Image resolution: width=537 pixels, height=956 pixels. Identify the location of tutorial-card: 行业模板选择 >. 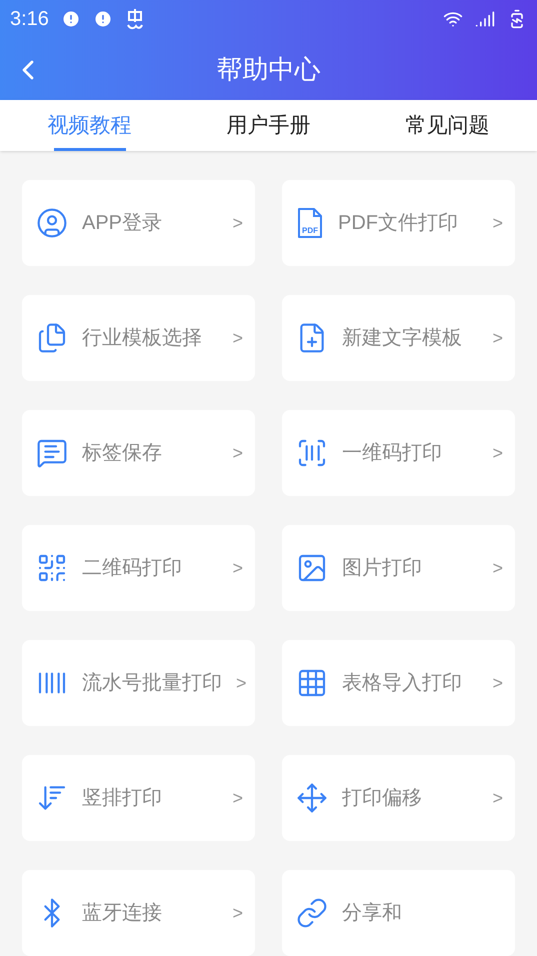
(138, 338).